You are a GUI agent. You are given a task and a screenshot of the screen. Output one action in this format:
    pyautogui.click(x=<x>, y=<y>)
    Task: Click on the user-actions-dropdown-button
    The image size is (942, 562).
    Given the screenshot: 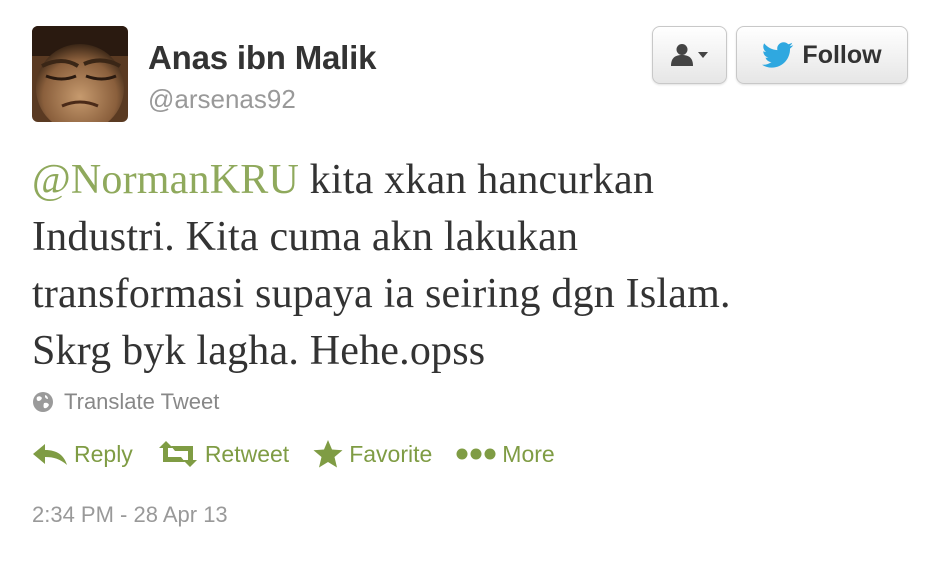 What is the action you would take?
    pyautogui.click(x=689, y=55)
    